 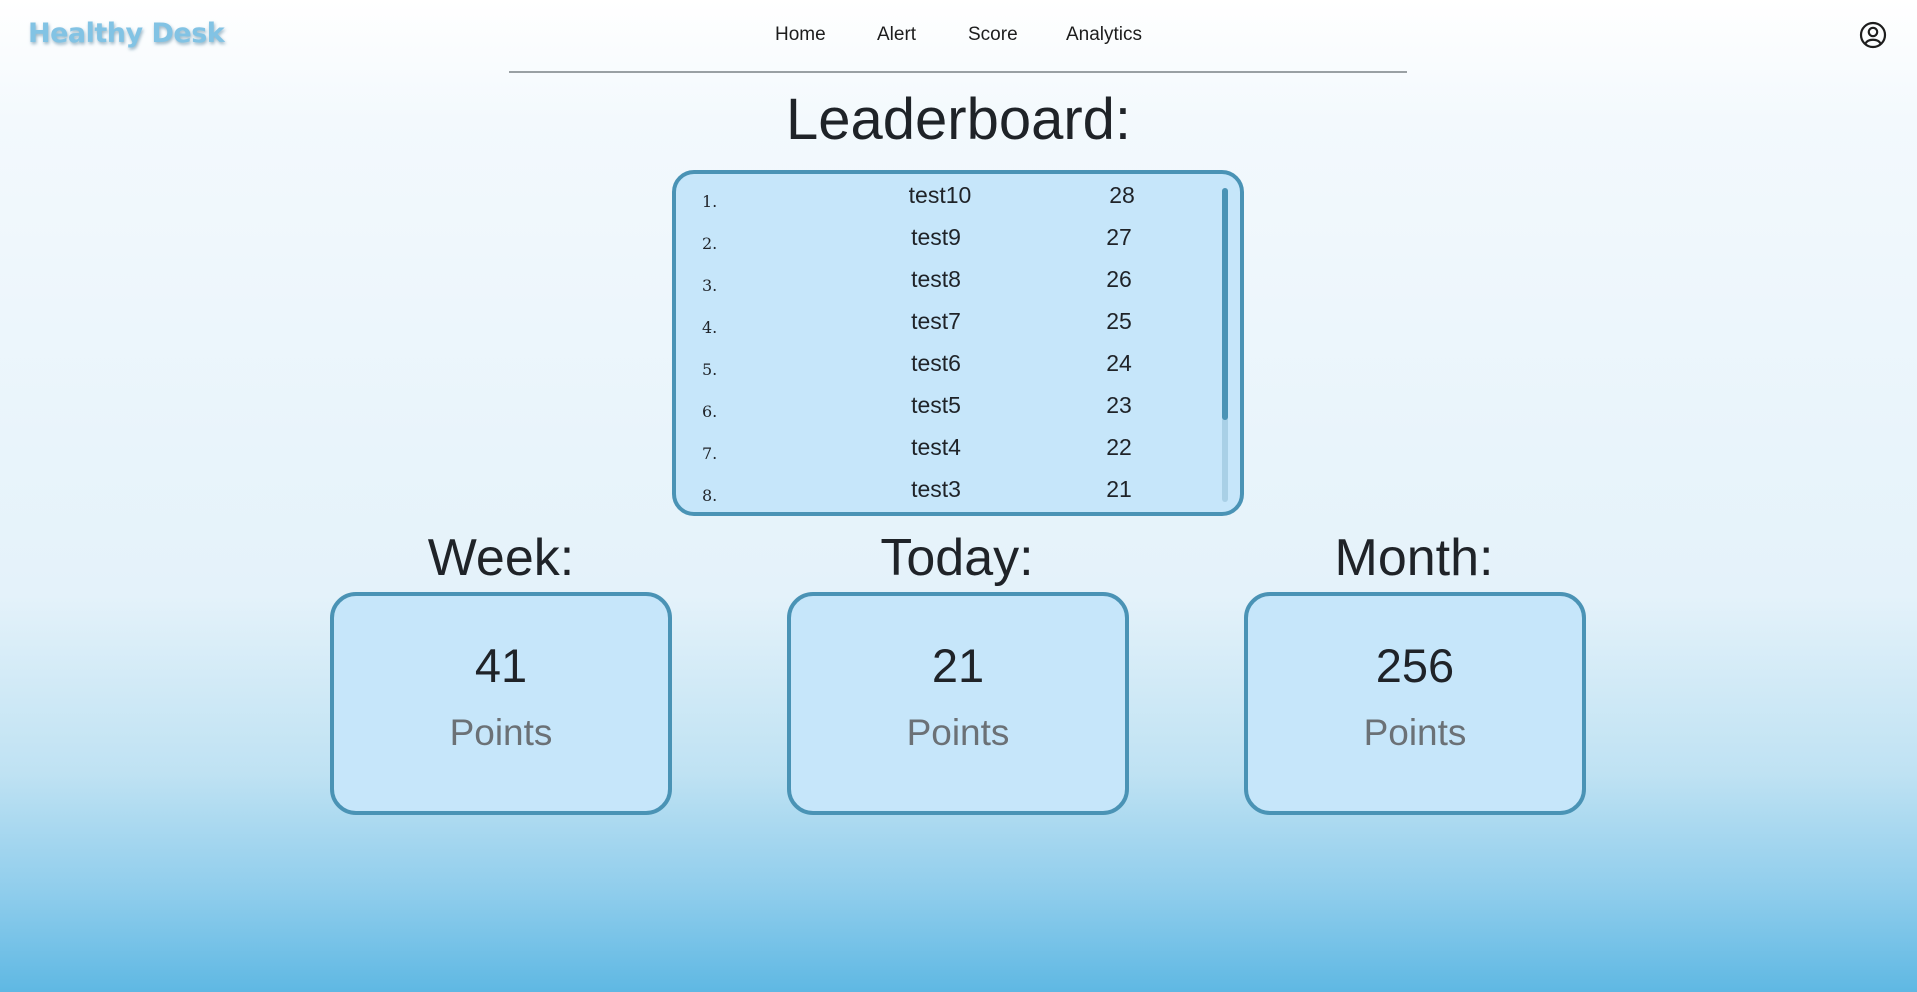 What do you see at coordinates (710, 285) in the screenshot?
I see `leaderboard-rank: 3.` at bounding box center [710, 285].